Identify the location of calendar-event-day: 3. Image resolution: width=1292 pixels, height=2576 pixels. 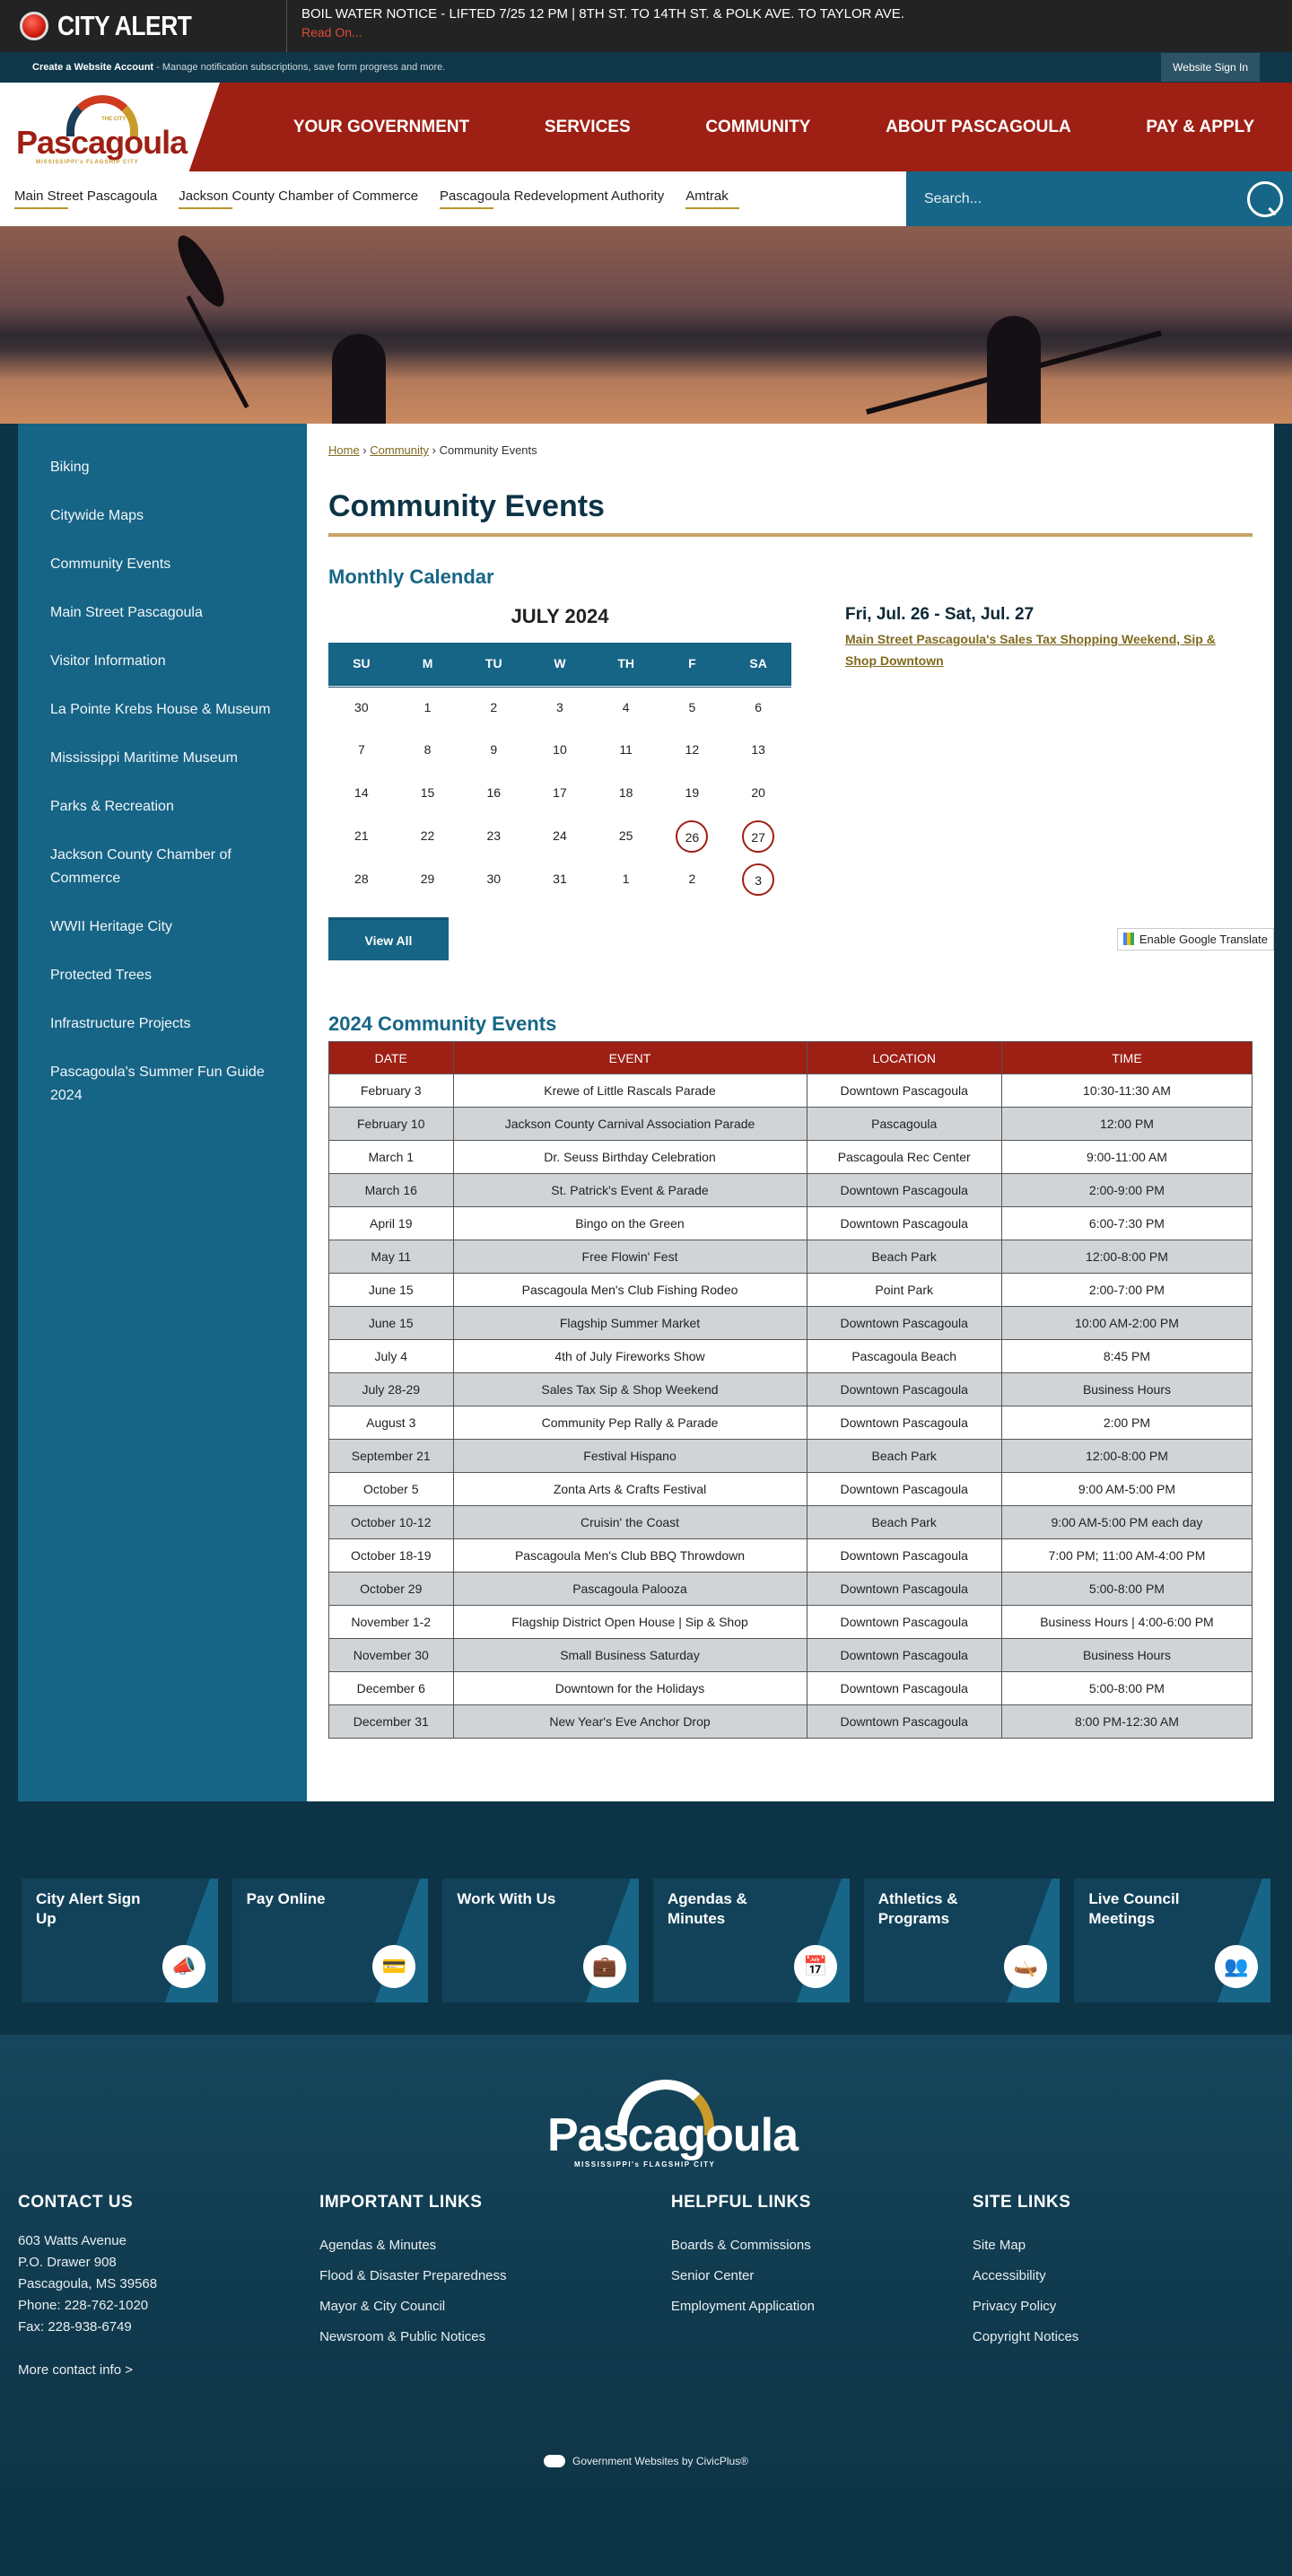
(758, 879).